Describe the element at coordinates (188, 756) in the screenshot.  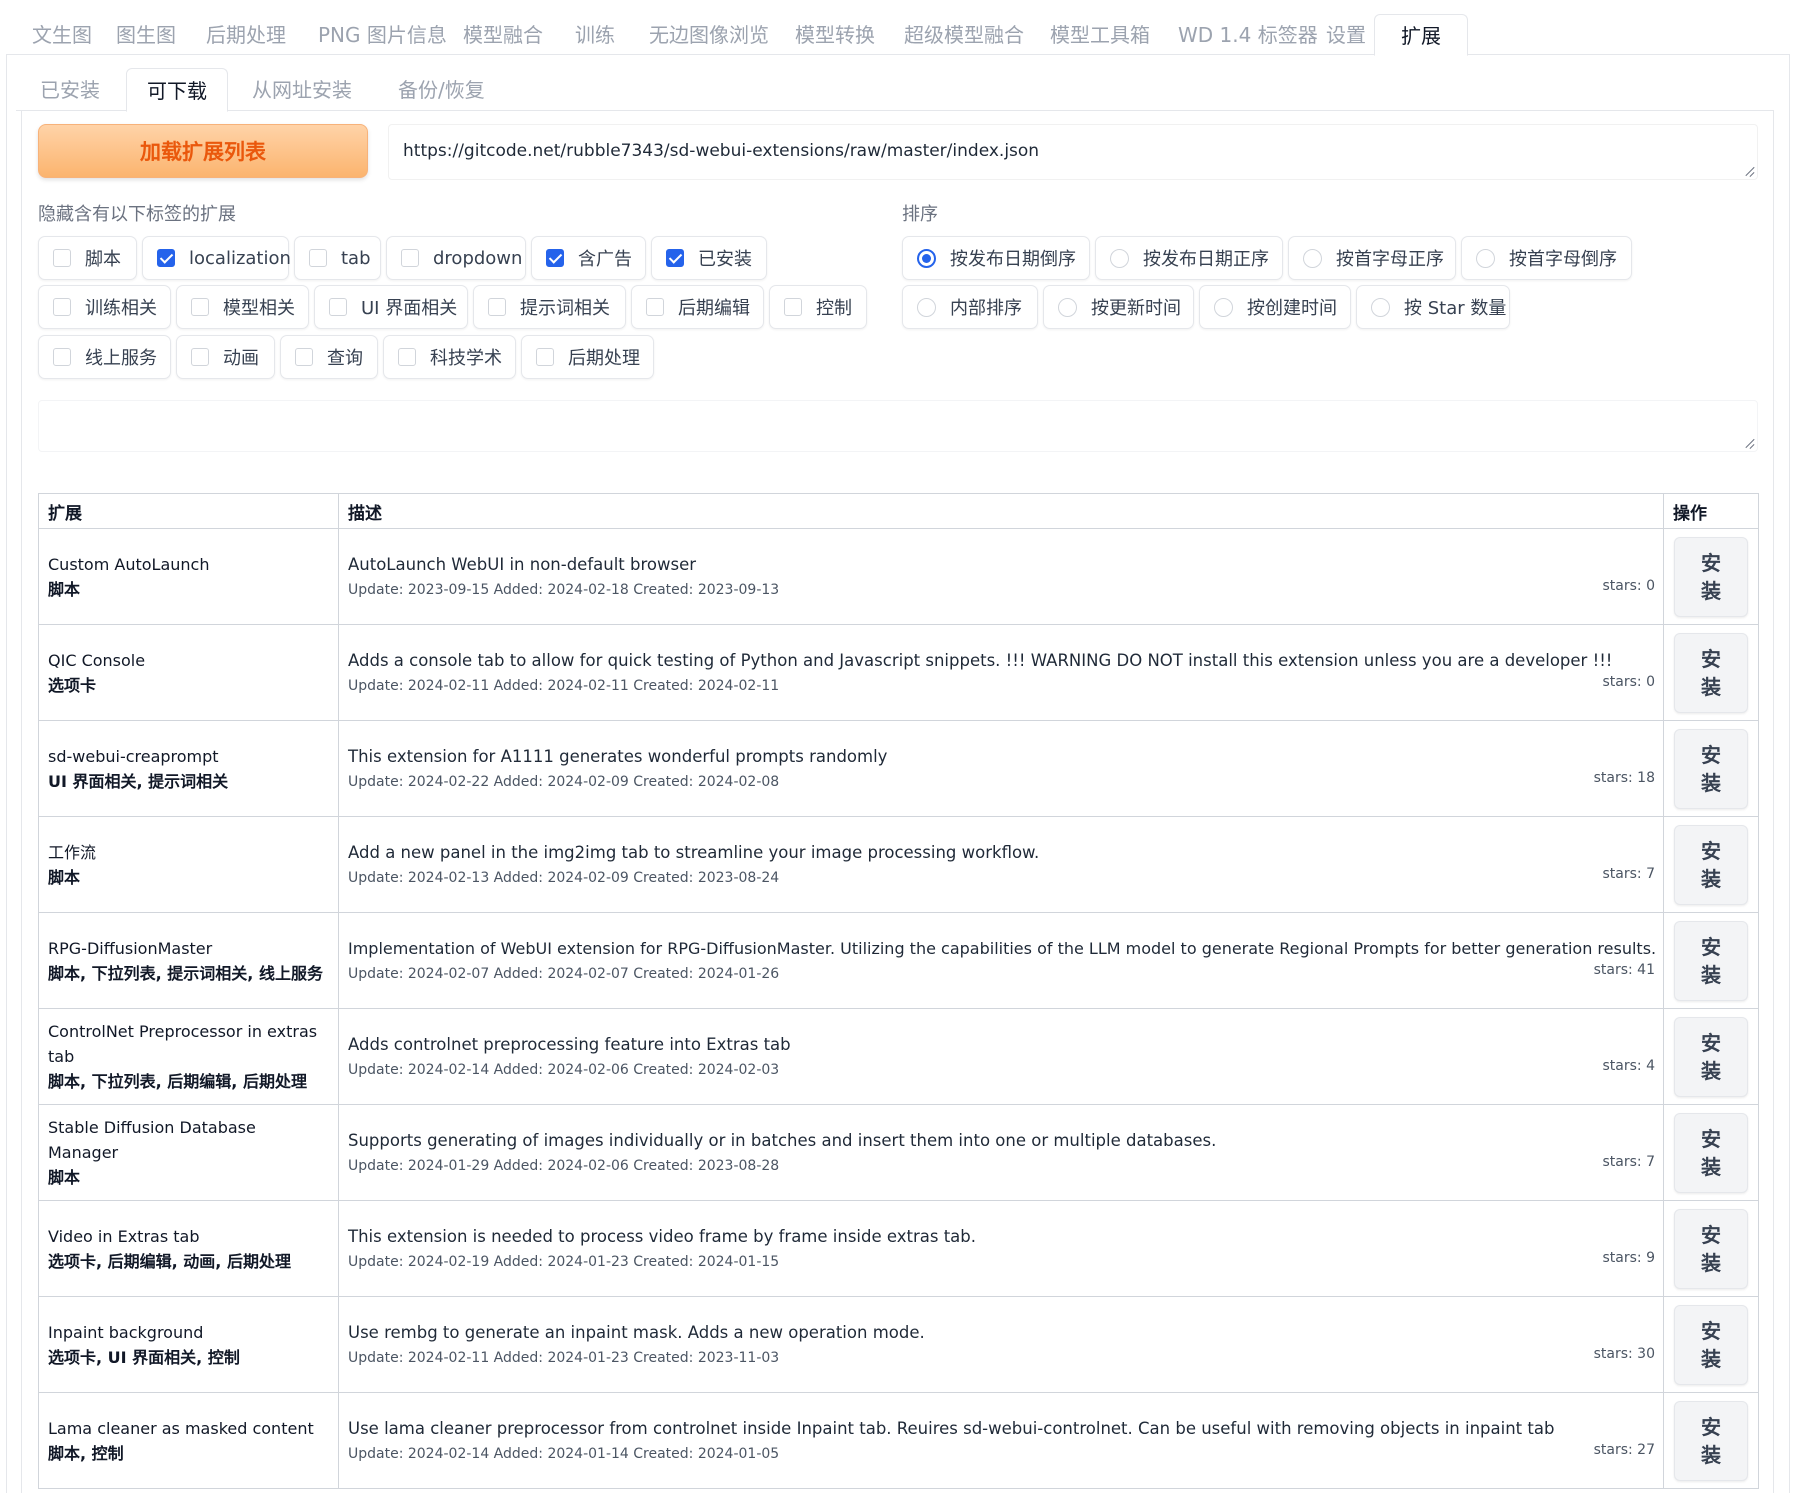
I see `extension-name: sd-webui-creaprompt` at that location.